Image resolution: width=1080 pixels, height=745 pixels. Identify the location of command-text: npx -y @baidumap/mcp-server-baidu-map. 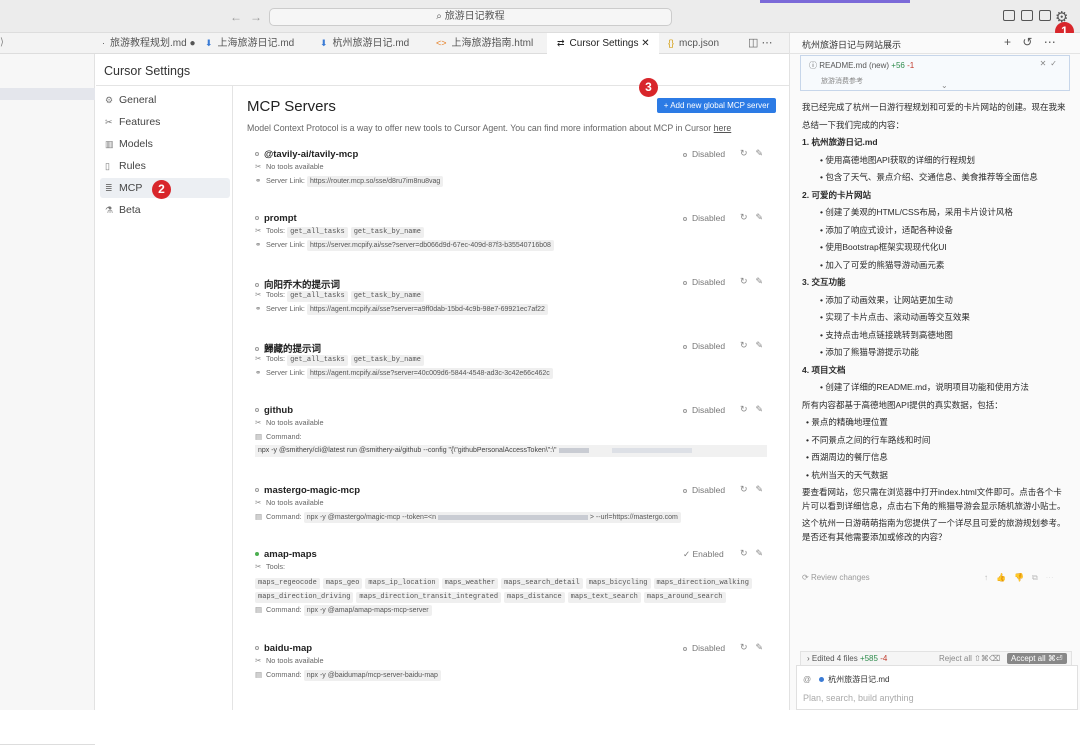
(372, 675).